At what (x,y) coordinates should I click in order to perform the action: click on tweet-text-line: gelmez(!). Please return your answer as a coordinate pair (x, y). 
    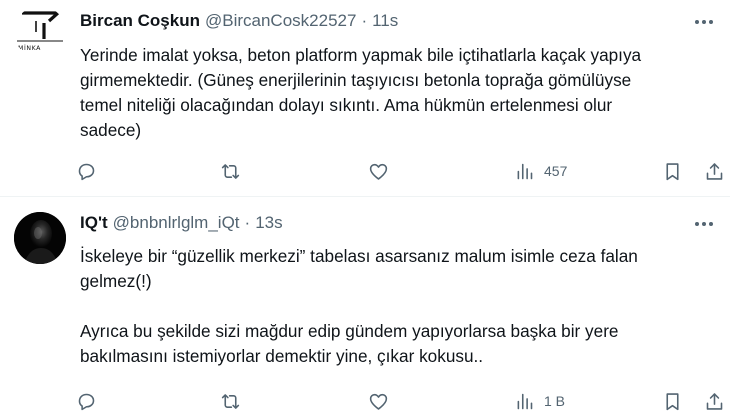
    Looking at the image, I should click on (116, 281).